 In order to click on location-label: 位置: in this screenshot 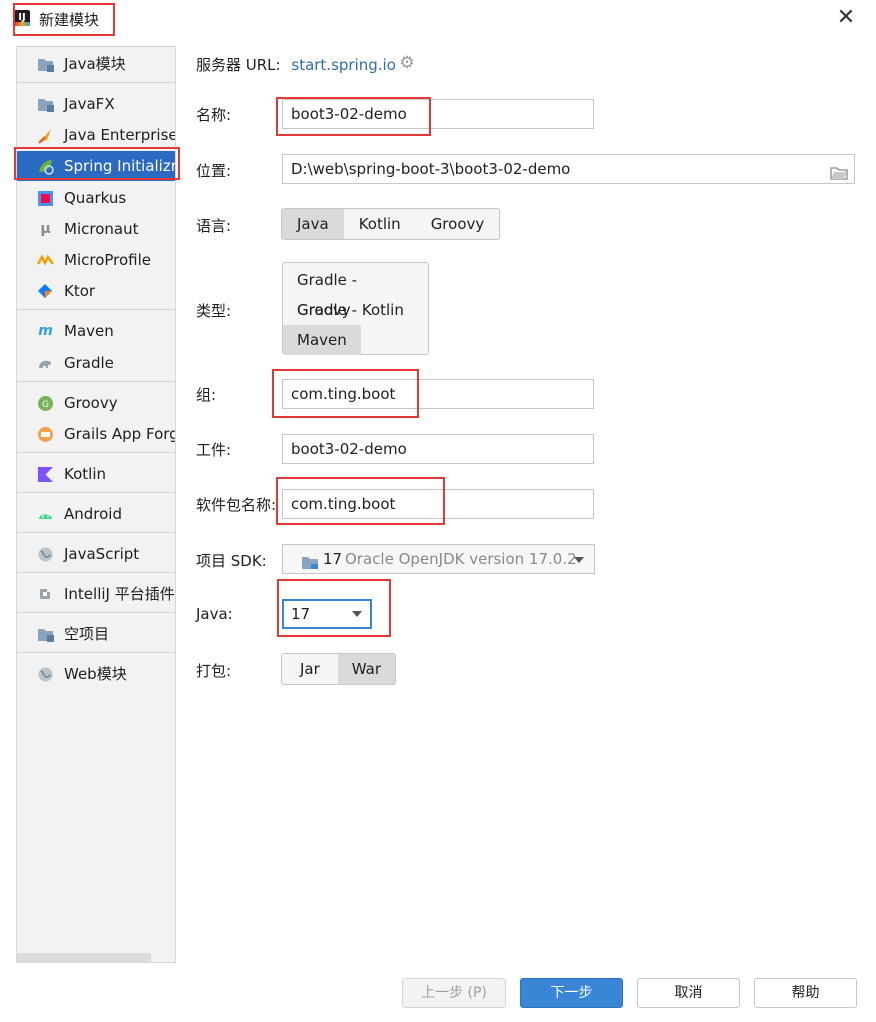, I will do `click(214, 171)`.